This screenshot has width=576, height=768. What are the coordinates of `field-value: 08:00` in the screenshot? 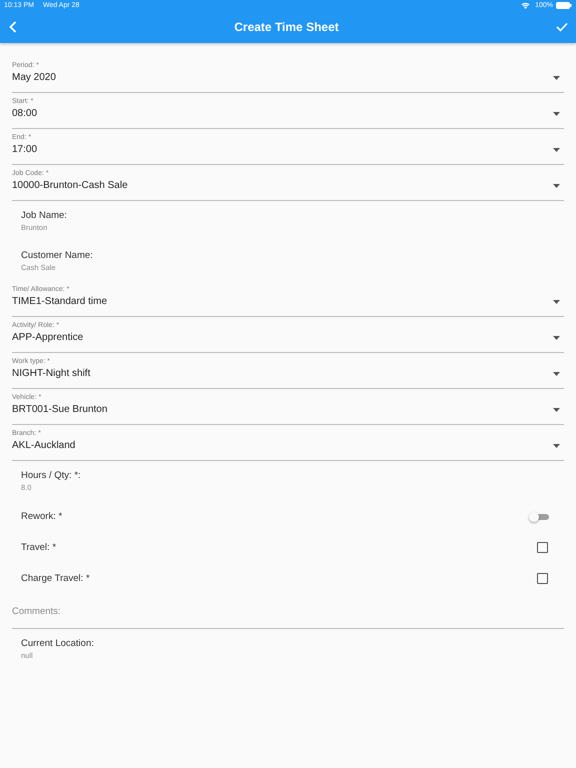 It's located at (25, 114).